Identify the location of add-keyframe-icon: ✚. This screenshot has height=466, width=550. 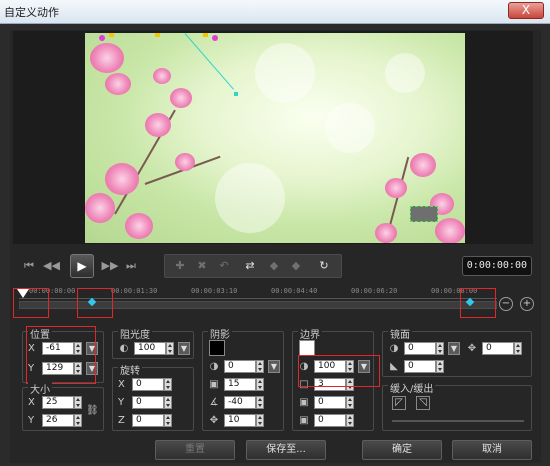
(180, 266).